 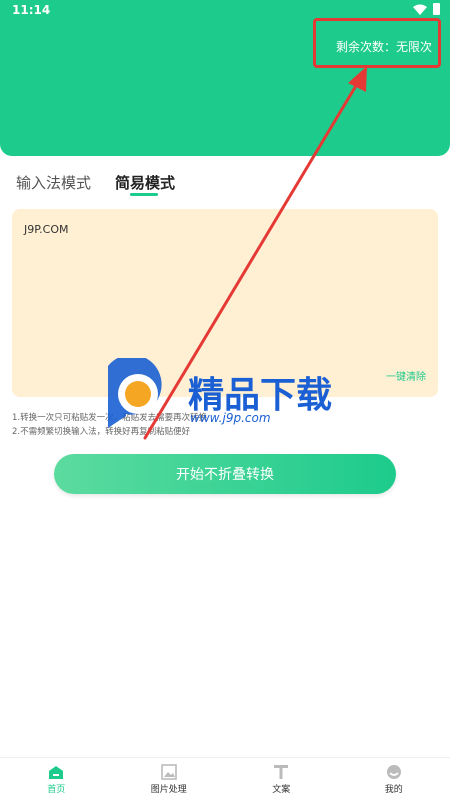 I want to click on remaining-count: 剩余次数：无限次, so click(x=384, y=46).